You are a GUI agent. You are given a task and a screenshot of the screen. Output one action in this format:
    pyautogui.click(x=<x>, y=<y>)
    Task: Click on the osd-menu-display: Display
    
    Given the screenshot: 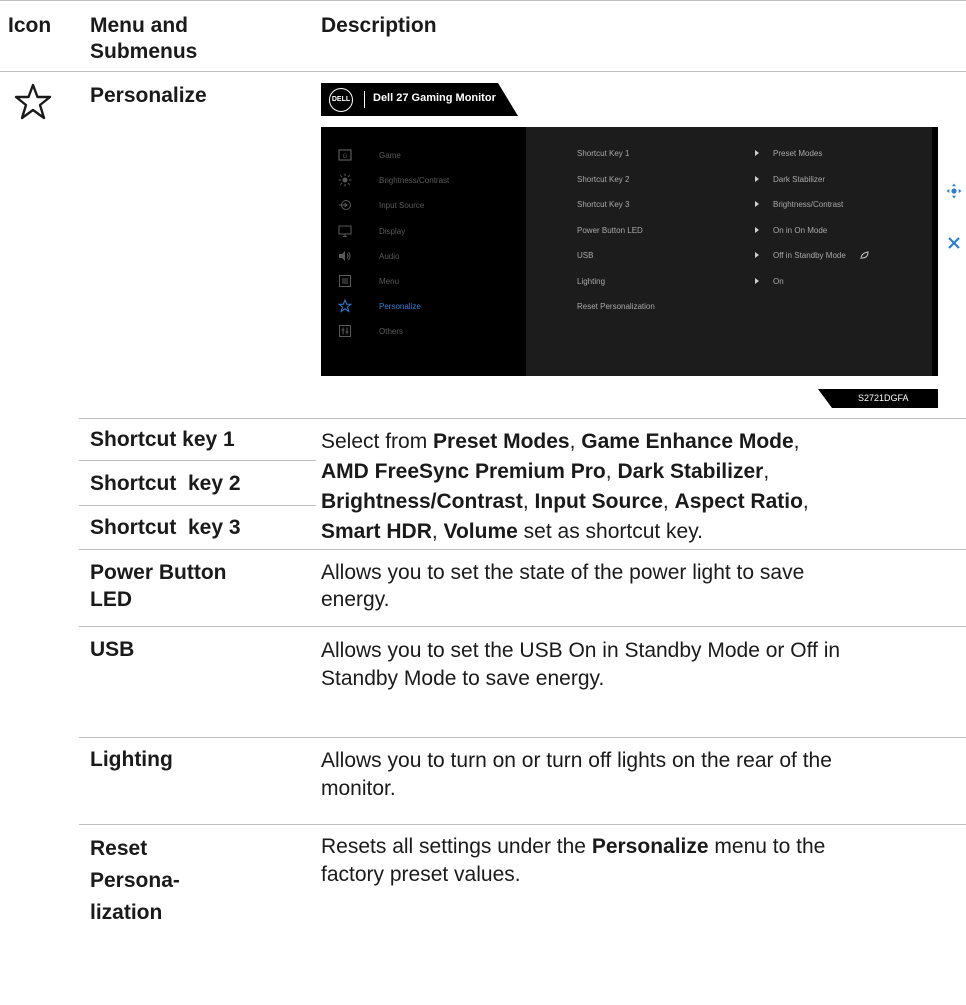 What is the action you would take?
    pyautogui.click(x=423, y=231)
    